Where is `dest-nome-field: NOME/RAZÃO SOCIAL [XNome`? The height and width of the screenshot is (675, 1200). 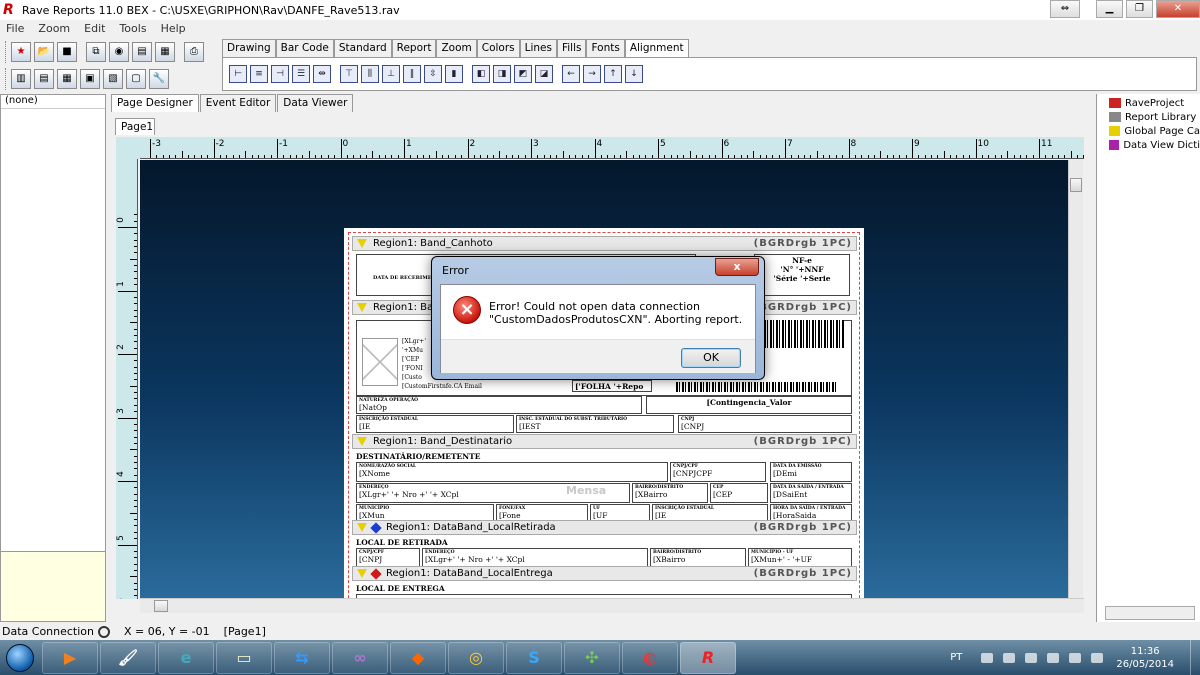
dest-nome-field: NOME/RAZÃO SOCIAL [XNome is located at coordinates (512, 472).